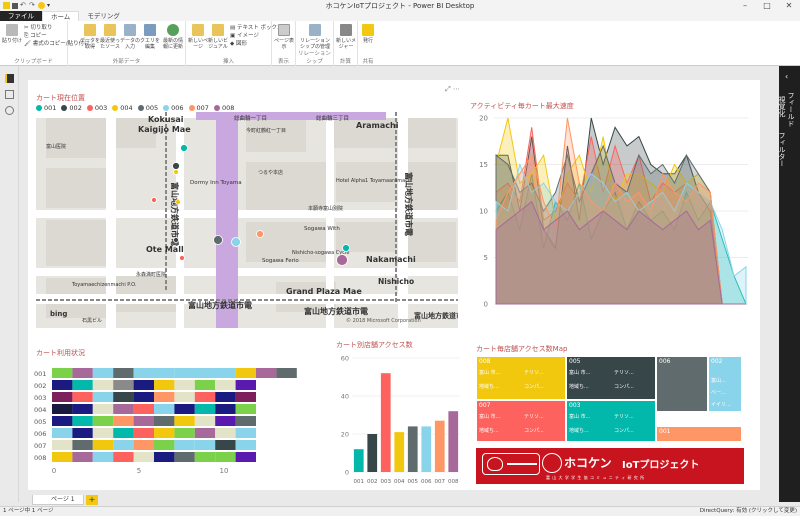  Describe the element at coordinates (180, 414) in the screenshot. I see `cart-usage-visual: カート利用状況 001 002 003 004 005 006 007 008 0 5 10` at that location.